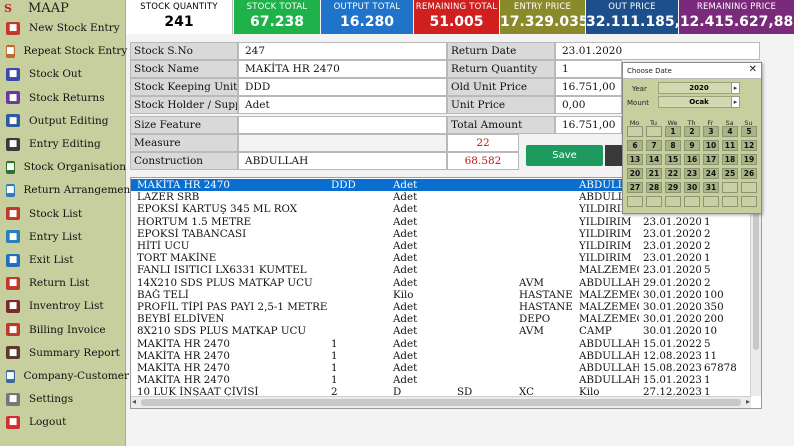  Describe the element at coordinates (749, 131) in the screenshot. I see `calendar-day: 5` at that location.